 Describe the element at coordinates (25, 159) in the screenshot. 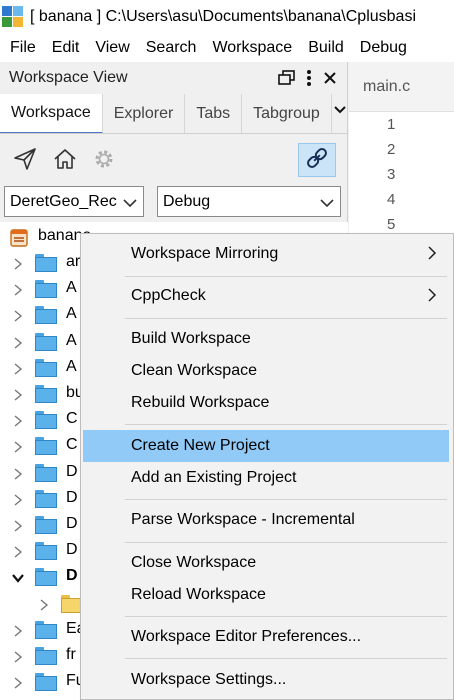

I see `send-icon` at that location.